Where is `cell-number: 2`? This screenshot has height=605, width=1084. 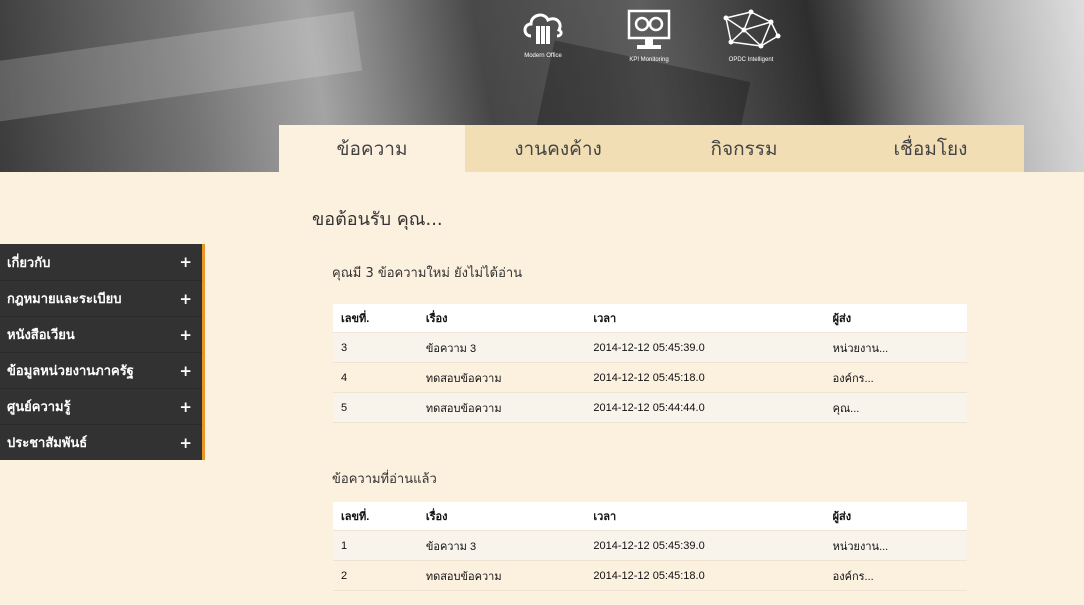
cell-number: 2 is located at coordinates (375, 575).